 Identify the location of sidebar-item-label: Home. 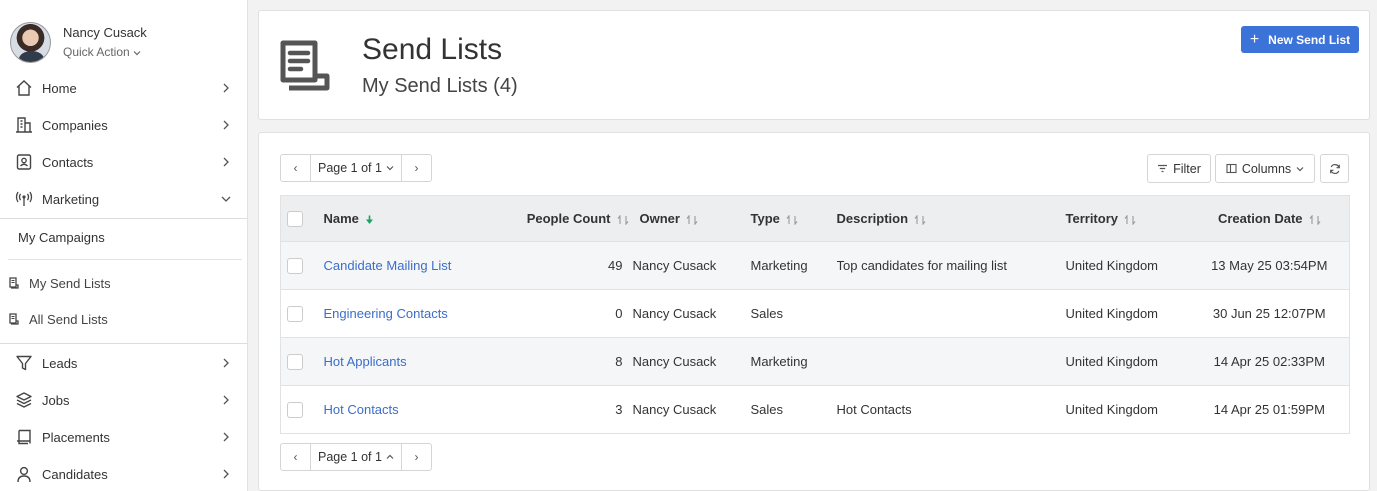
(59, 88).